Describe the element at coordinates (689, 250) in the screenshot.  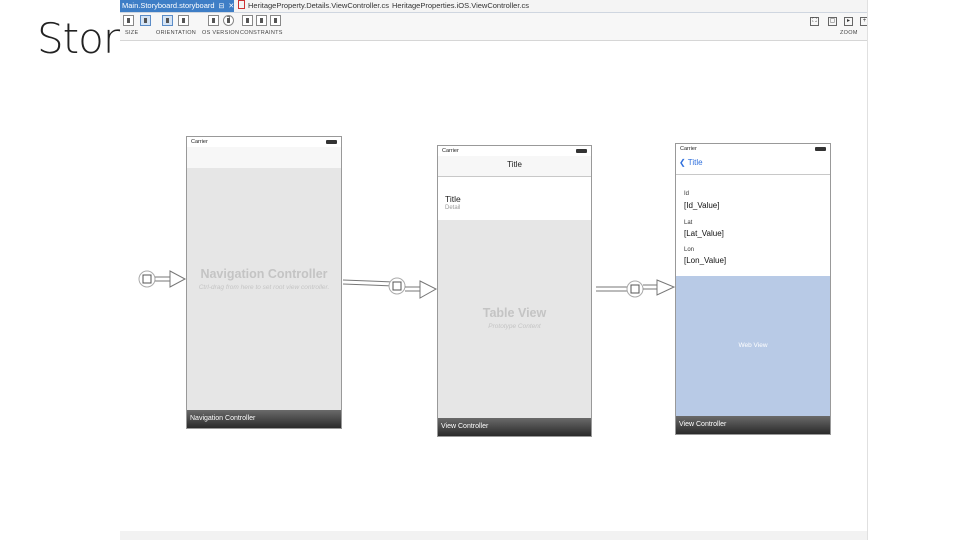
I see `lon-label: Lon` at that location.